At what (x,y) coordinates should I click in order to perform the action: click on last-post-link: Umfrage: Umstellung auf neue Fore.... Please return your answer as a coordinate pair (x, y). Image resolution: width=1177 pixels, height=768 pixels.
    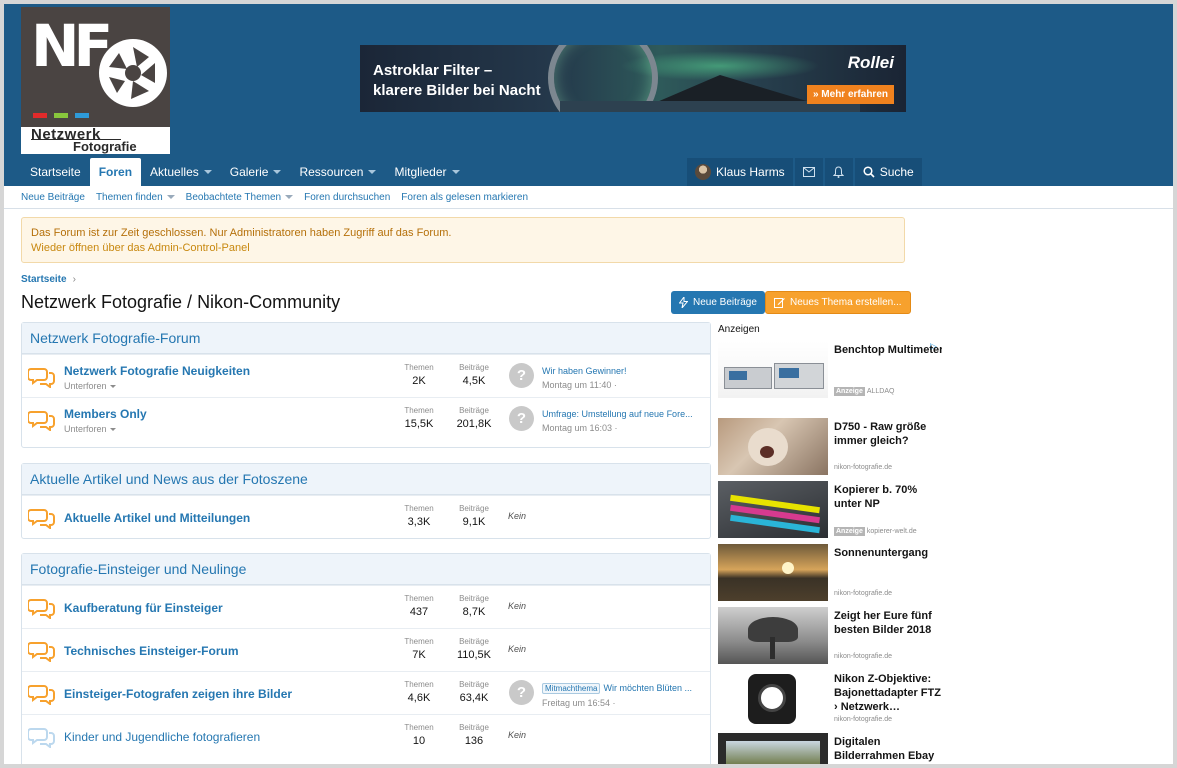
    Looking at the image, I should click on (624, 414).